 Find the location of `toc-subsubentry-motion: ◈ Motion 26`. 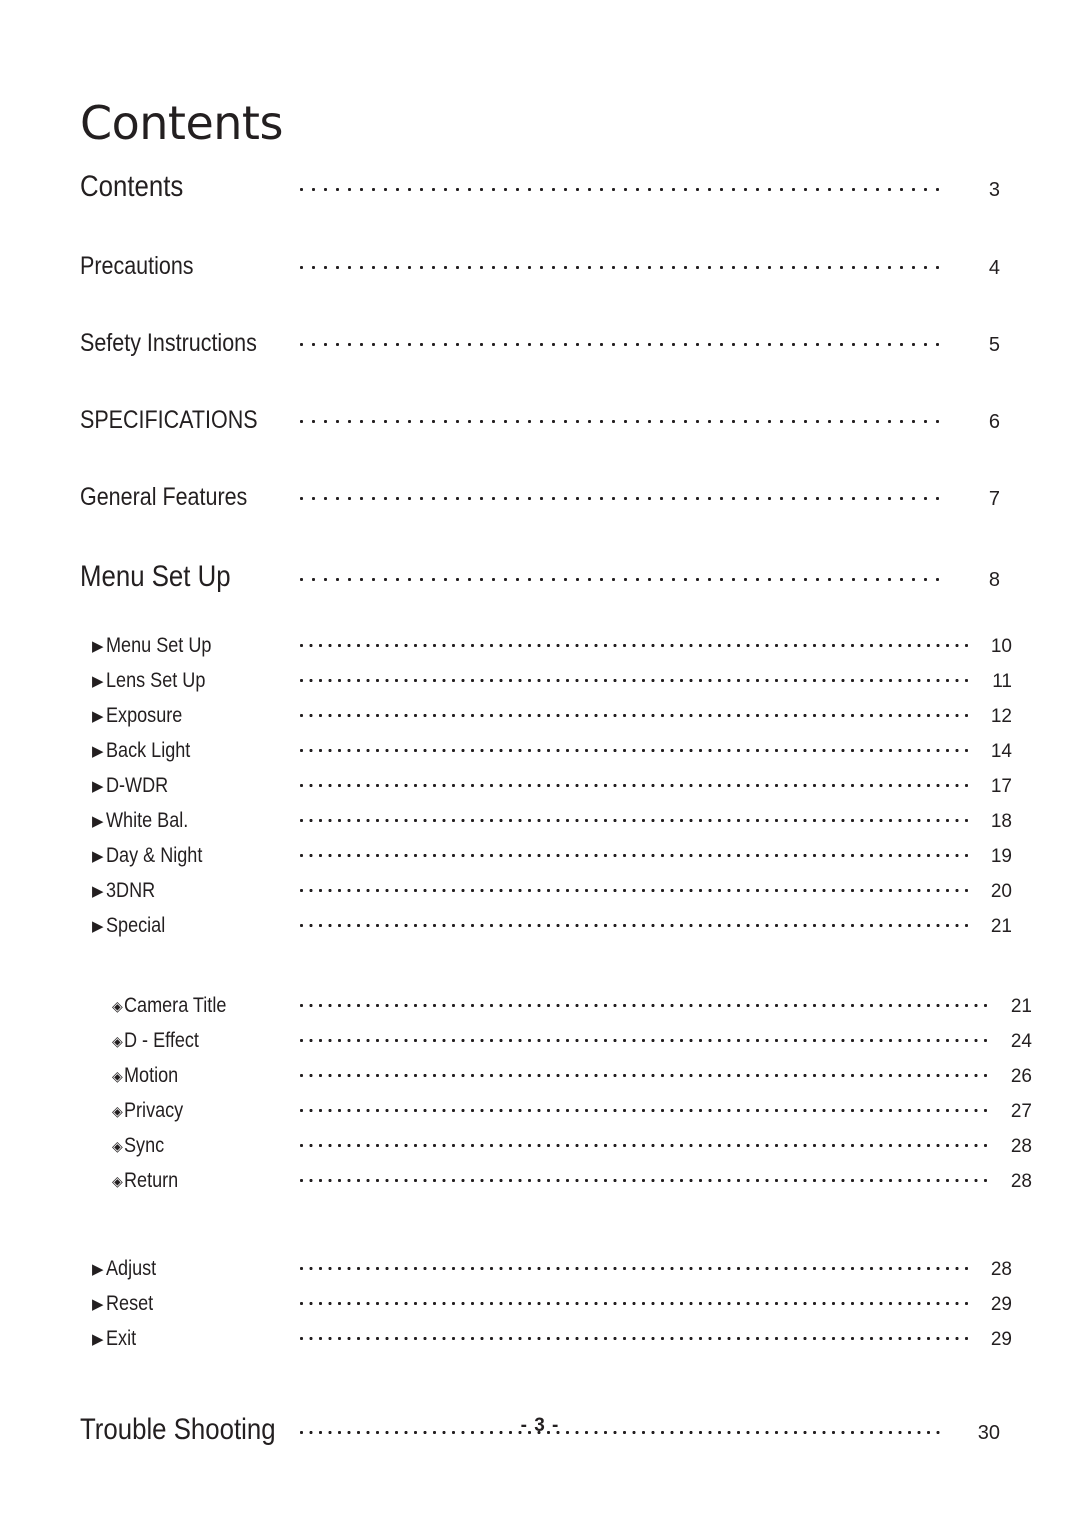

toc-subsubentry-motion: ◈ Motion 26 is located at coordinates (556, 1076).